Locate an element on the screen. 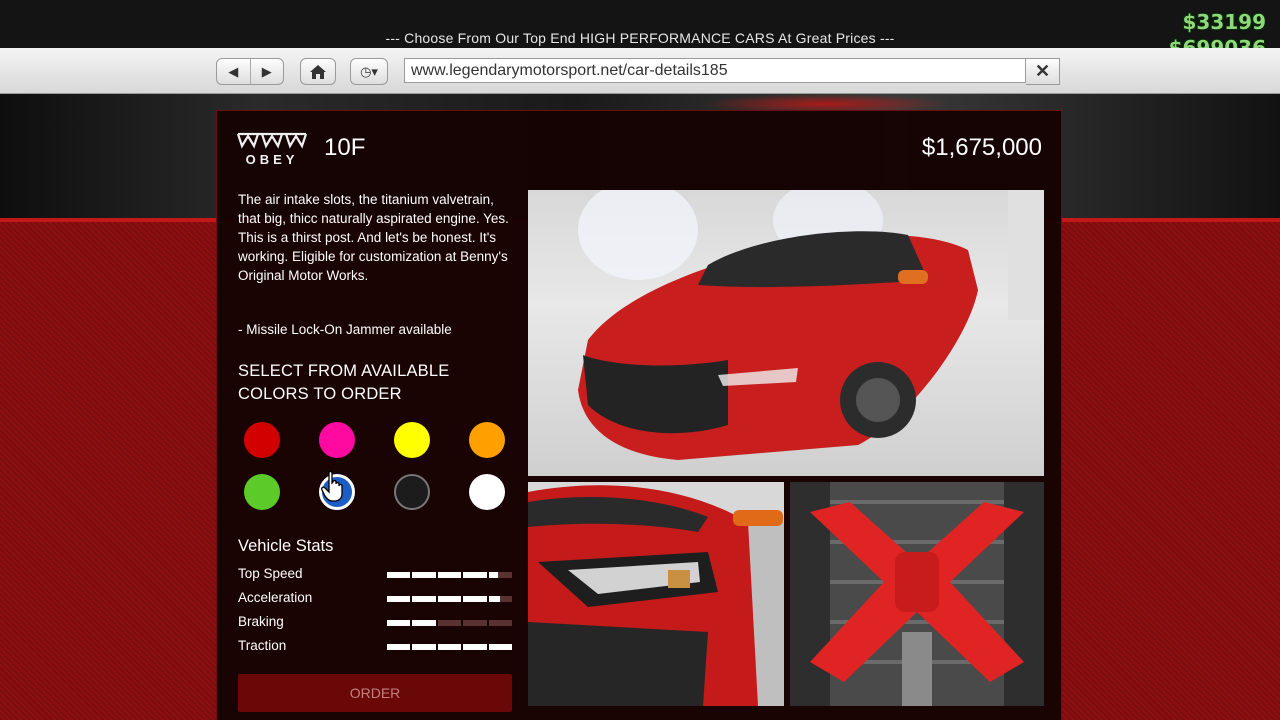 The width and height of the screenshot is (1280, 720). stat-row: Braking is located at coordinates (378, 624).